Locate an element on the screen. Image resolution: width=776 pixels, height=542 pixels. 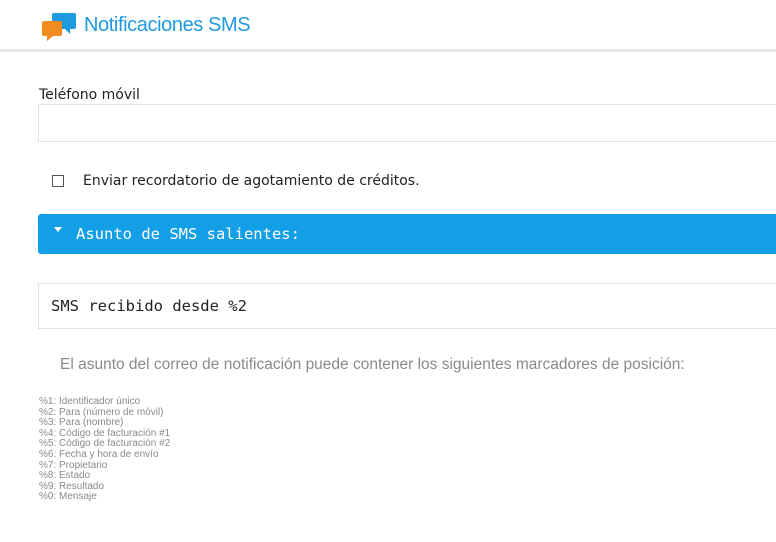
phone-input is located at coordinates (407, 123).